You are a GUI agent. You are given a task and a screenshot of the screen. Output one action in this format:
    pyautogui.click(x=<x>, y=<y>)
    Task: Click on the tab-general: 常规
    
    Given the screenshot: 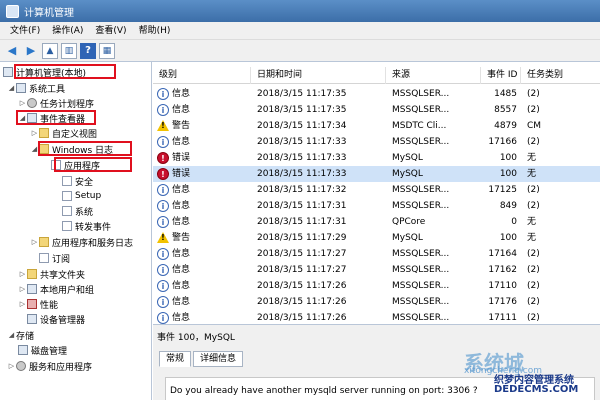 What is the action you would take?
    pyautogui.click(x=175, y=359)
    